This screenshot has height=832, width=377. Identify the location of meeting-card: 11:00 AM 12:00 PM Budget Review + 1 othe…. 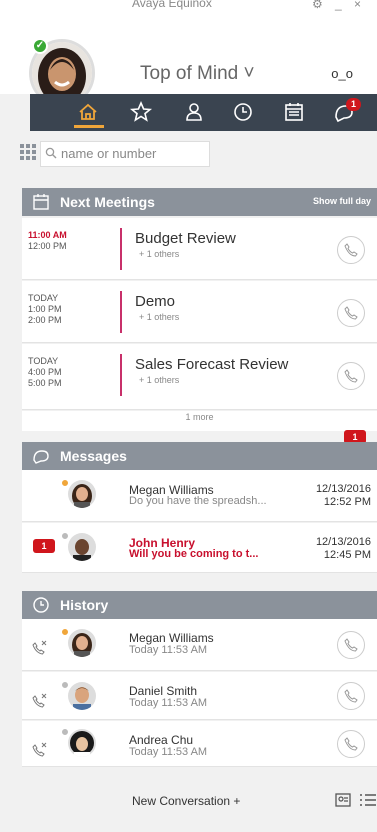
(199, 249).